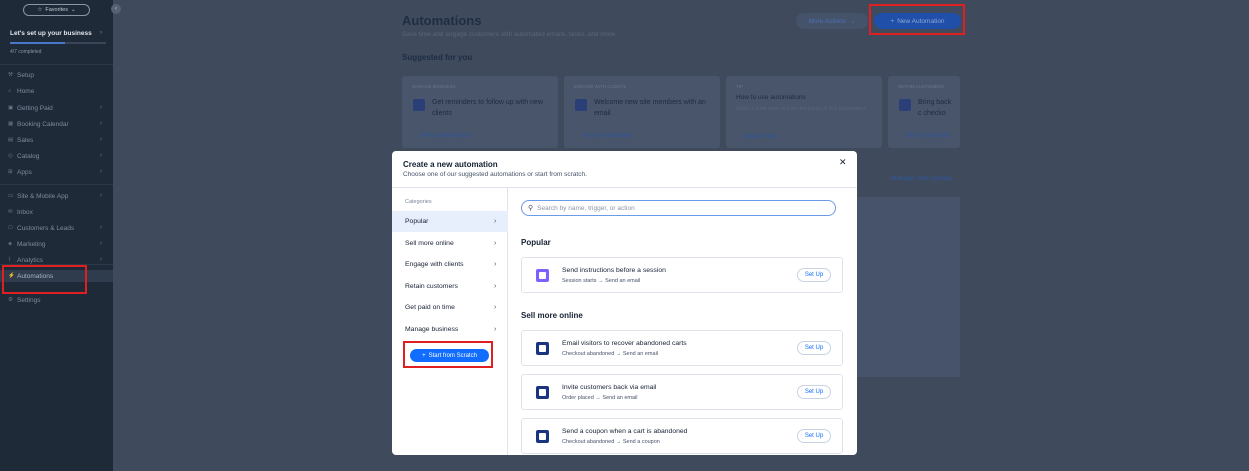 The width and height of the screenshot is (1249, 471). What do you see at coordinates (56, 91) in the screenshot?
I see `sidebar-item-home: ⌂ Home` at bounding box center [56, 91].